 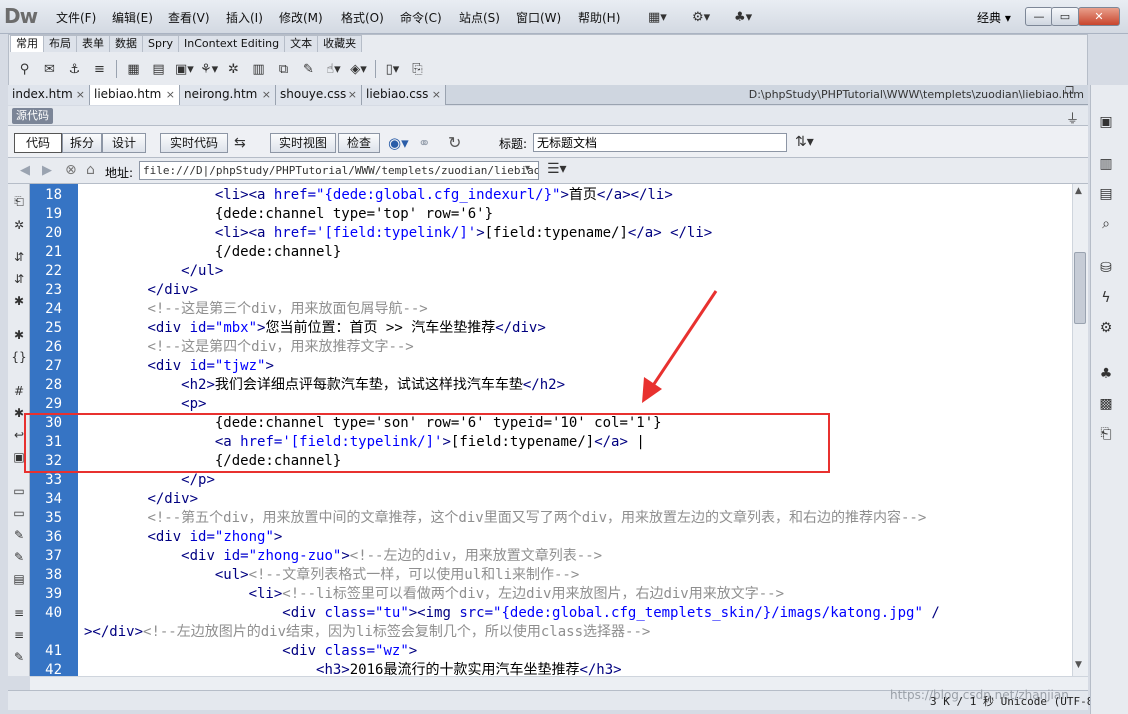 What do you see at coordinates (194, 143) in the screenshot?
I see `live-code-button: 实时代码` at bounding box center [194, 143].